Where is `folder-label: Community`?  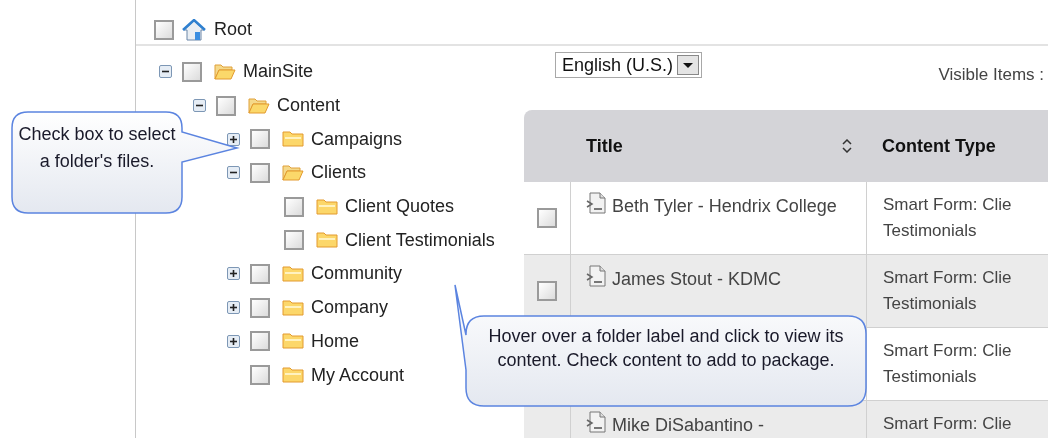
folder-label: Community is located at coordinates (357, 274).